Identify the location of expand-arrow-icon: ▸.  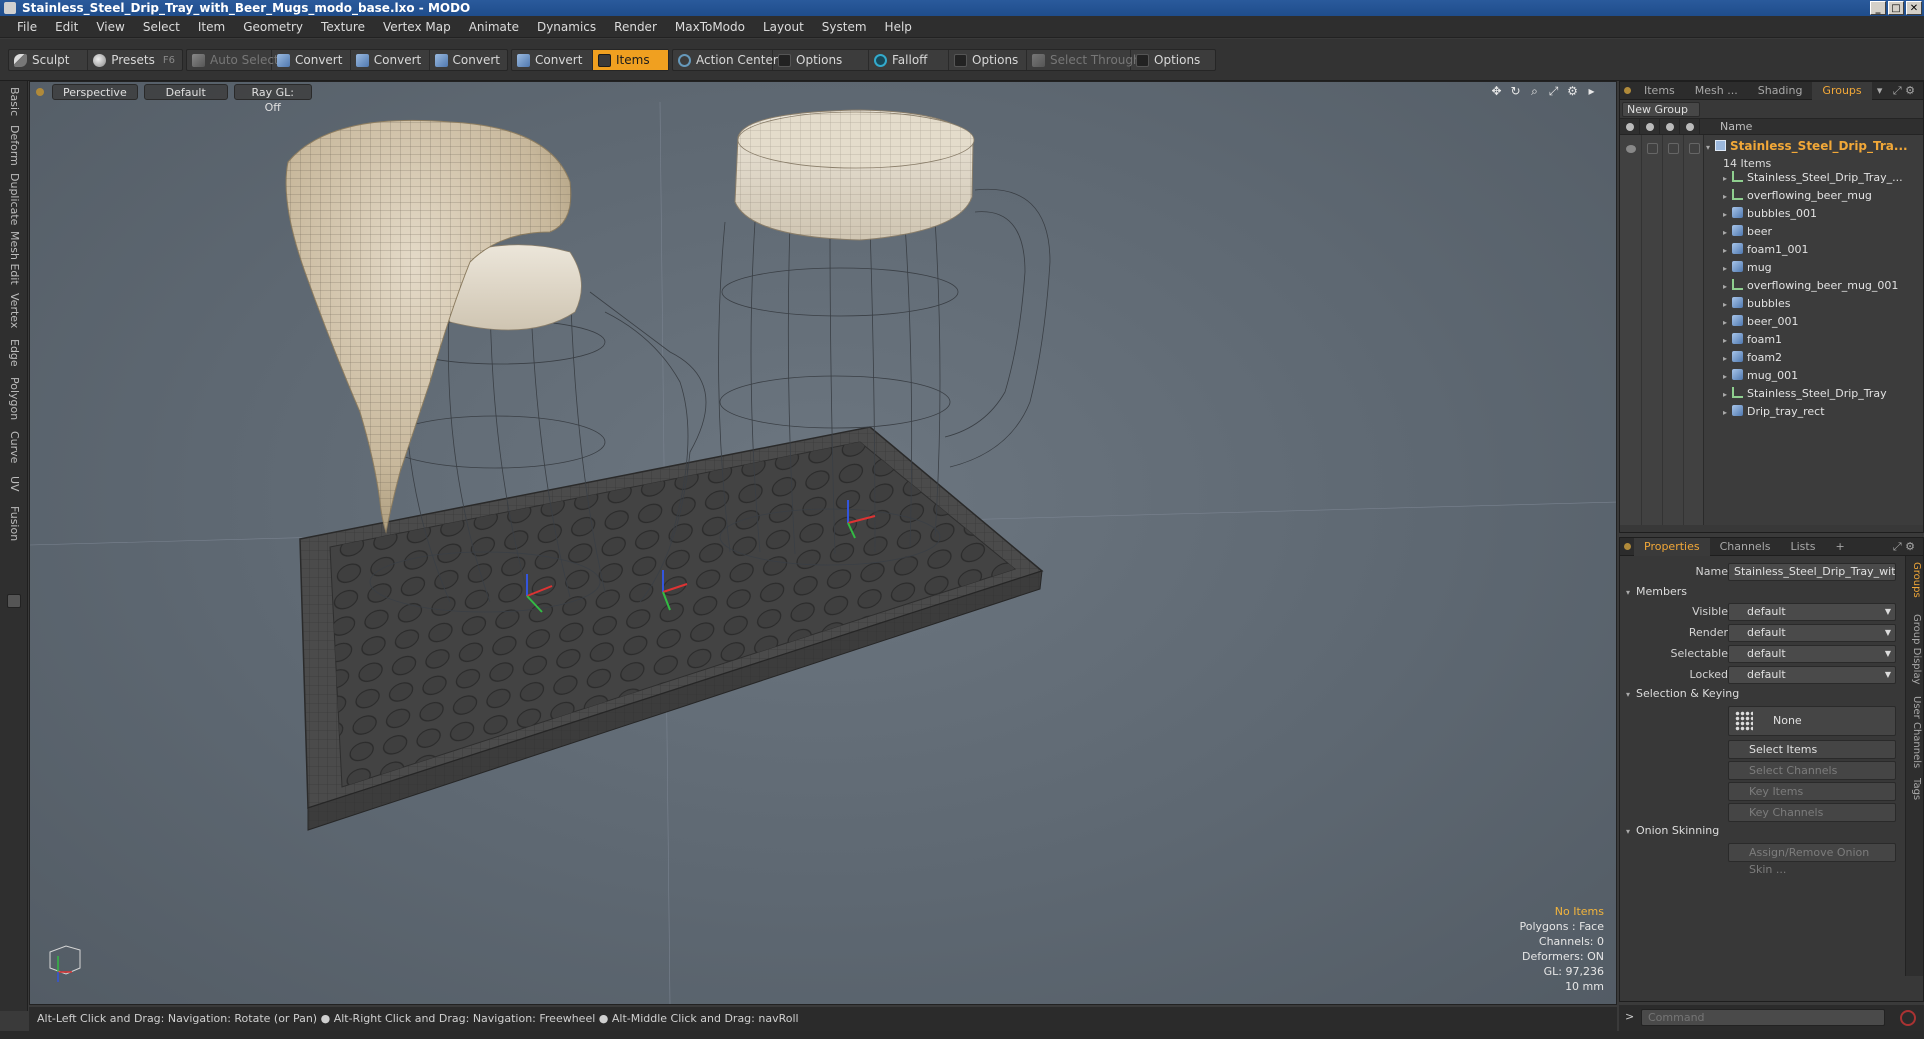
(1591, 91).